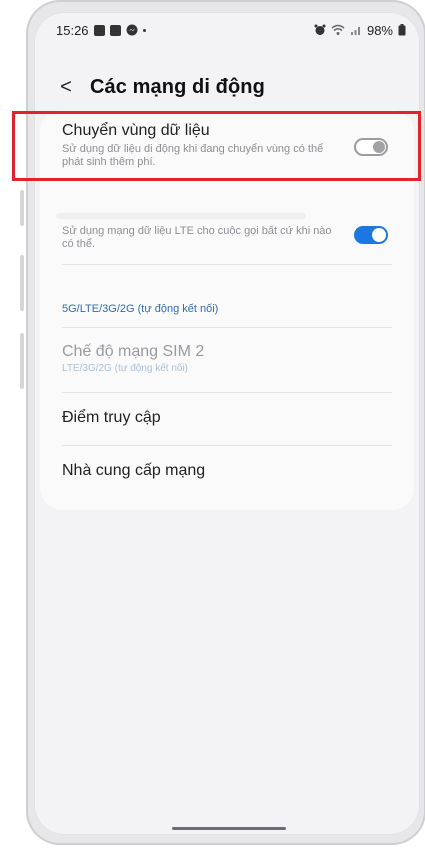 Image resolution: width=425 pixels, height=849 pixels. Describe the element at coordinates (72, 30) in the screenshot. I see `status-time: 15:26` at that location.